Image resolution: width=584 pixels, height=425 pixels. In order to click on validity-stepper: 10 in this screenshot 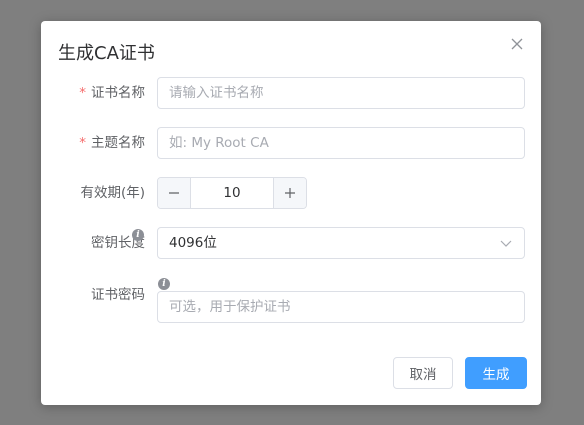, I will do `click(232, 193)`.